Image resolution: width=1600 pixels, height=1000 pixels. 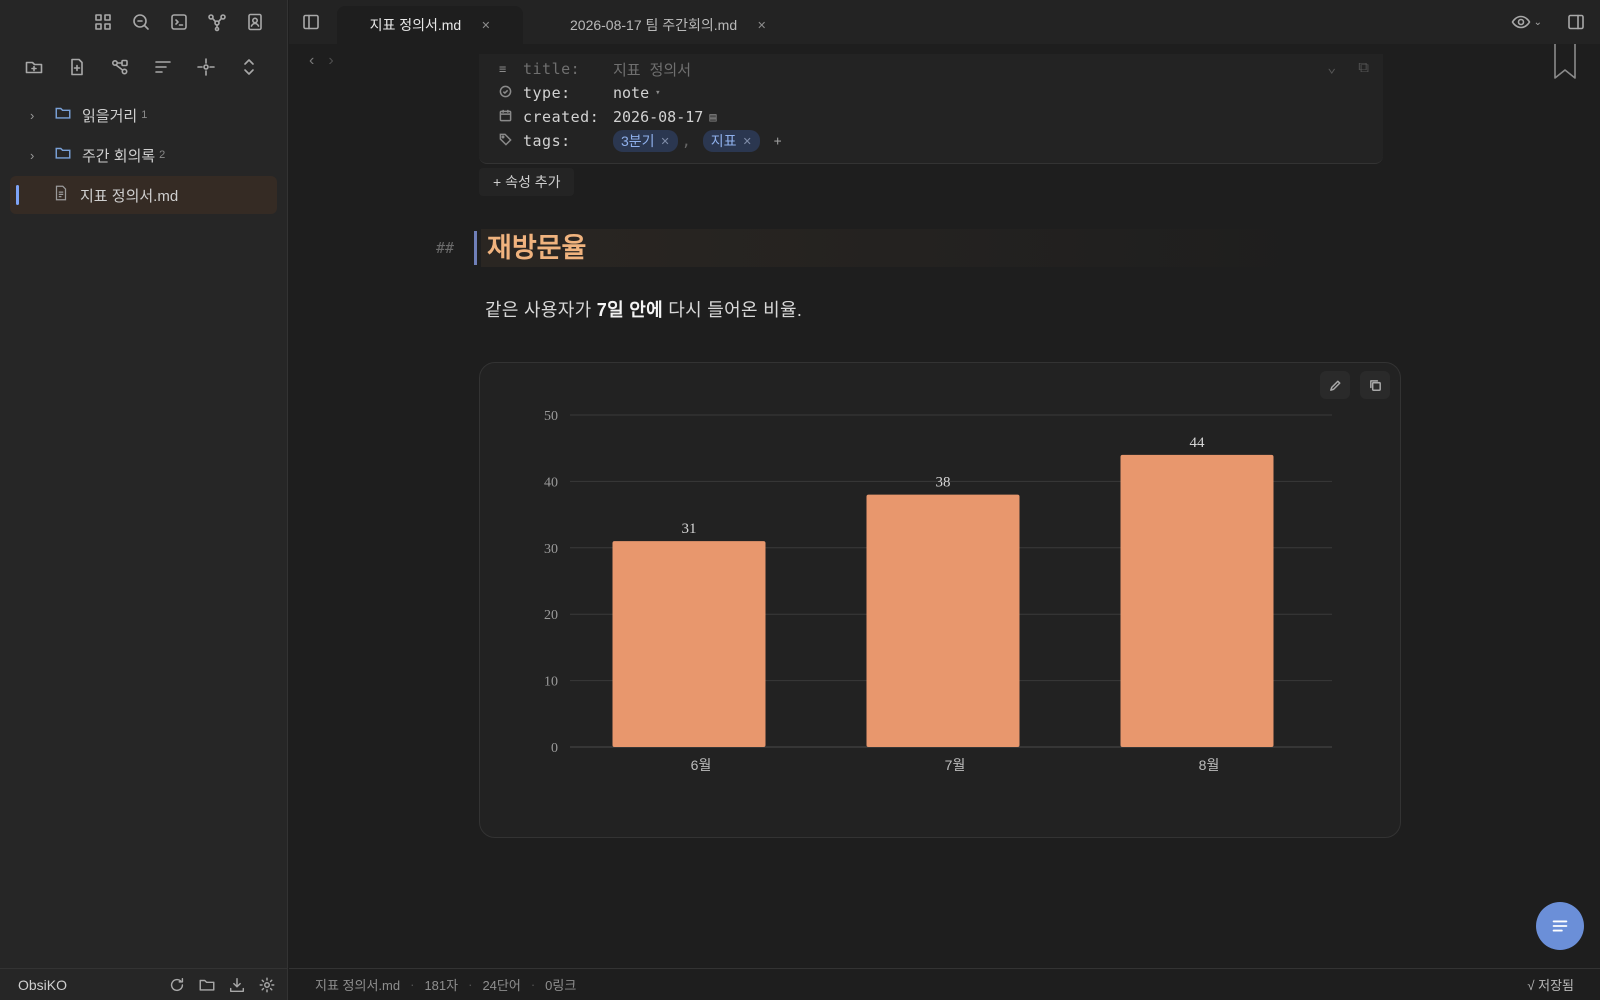 What do you see at coordinates (657, 93) in the screenshot?
I see `dropdown-caret-icon: ▾` at bounding box center [657, 93].